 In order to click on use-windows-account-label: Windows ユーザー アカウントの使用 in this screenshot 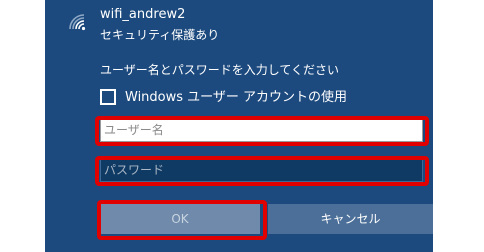, I will do `click(236, 97)`.